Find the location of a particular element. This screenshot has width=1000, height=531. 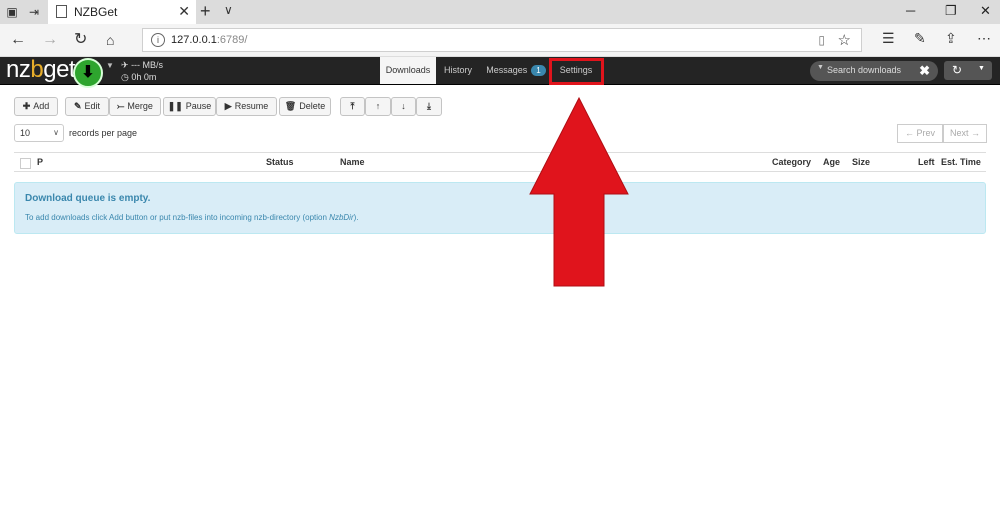

browser-toolbar: ← → ↻ ⌂ i 127.0.0.1:6789/ ▯ ☆ ☰ ✎ ⇪ ⋯ is located at coordinates (500, 40).